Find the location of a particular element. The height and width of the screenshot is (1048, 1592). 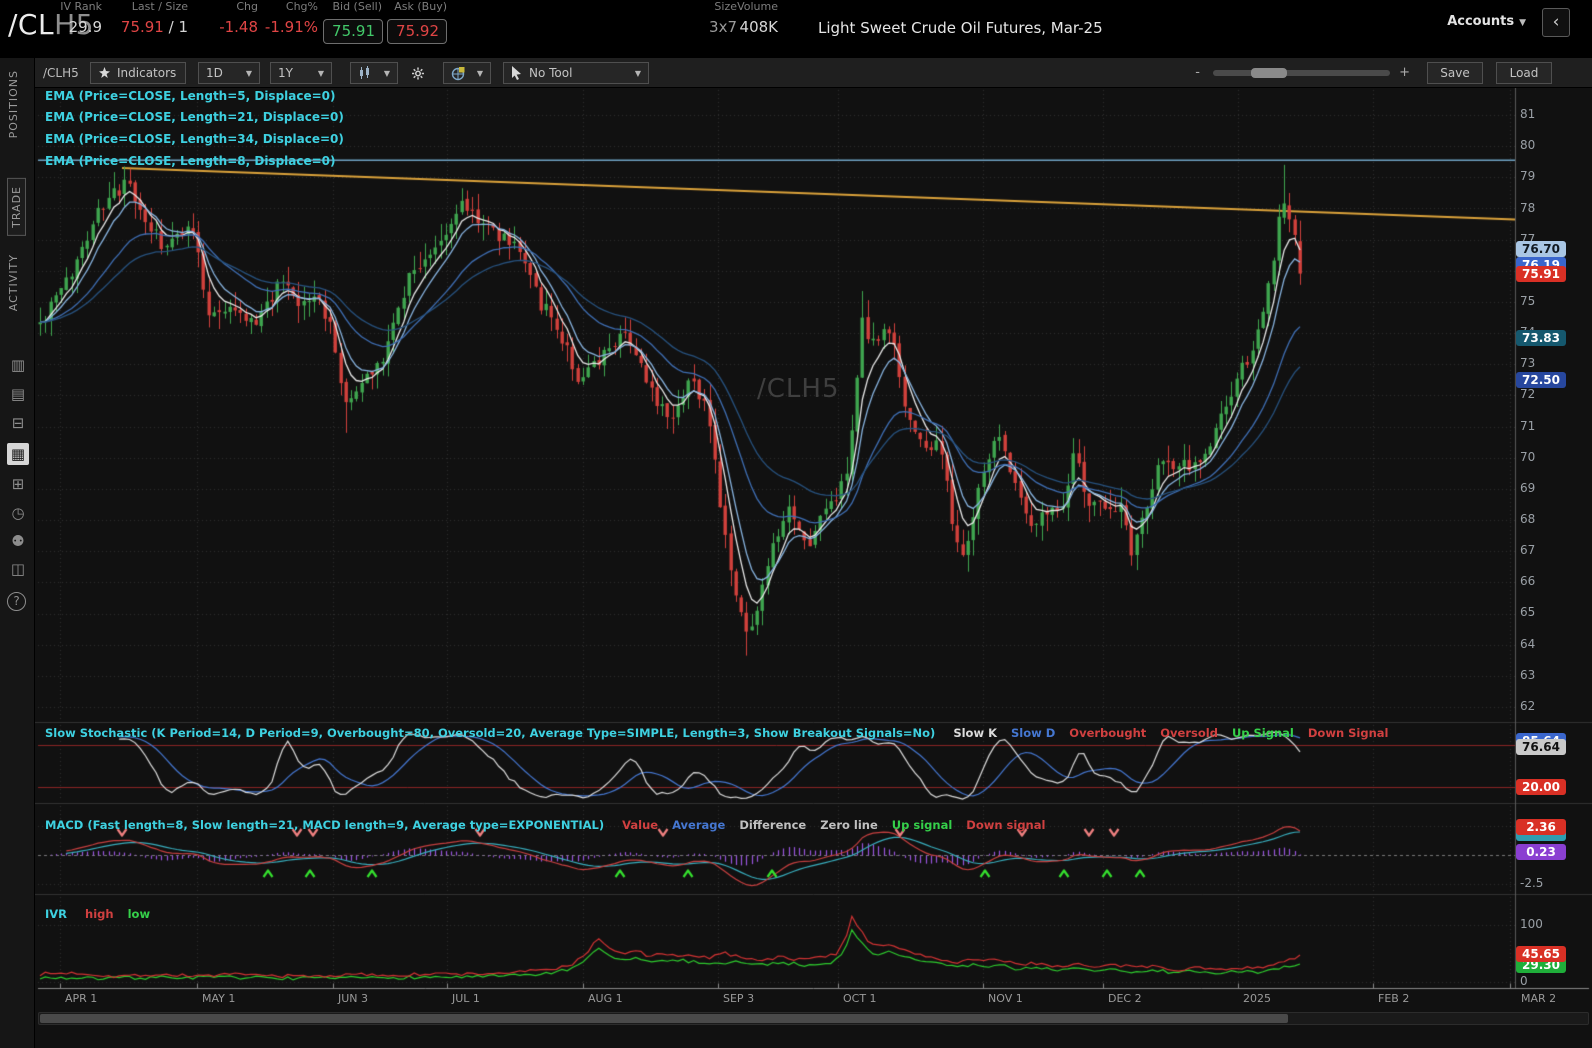

timeframe-dropdown: 1D ▼ is located at coordinates (229, 73).